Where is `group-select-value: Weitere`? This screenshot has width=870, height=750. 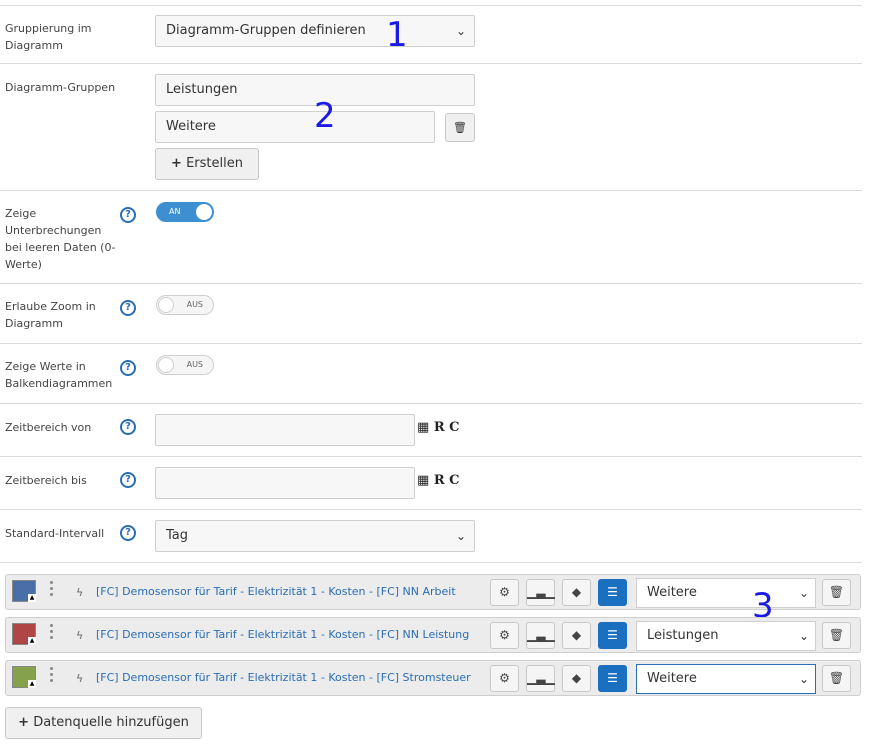 group-select-value: Weitere is located at coordinates (672, 592).